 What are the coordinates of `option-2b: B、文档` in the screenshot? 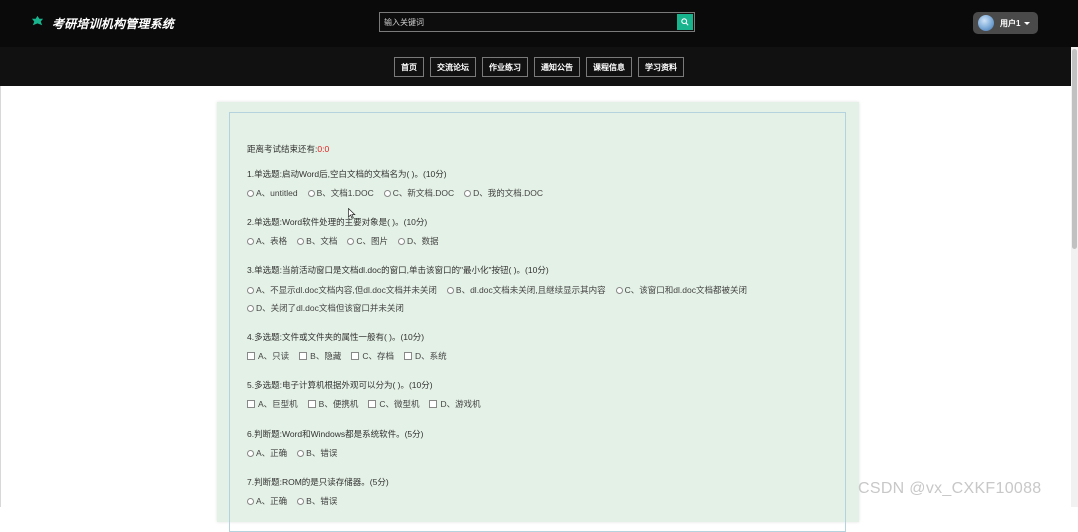 It's located at (317, 241).